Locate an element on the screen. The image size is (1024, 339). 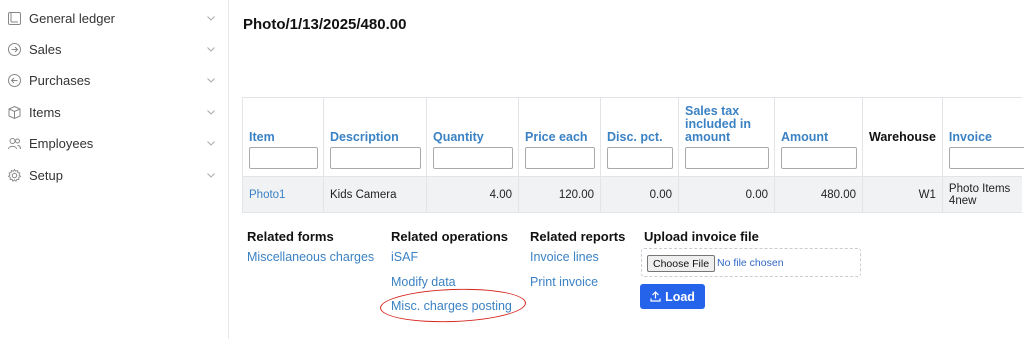
sidebar-item-purchases: Purchases is located at coordinates (114, 80).